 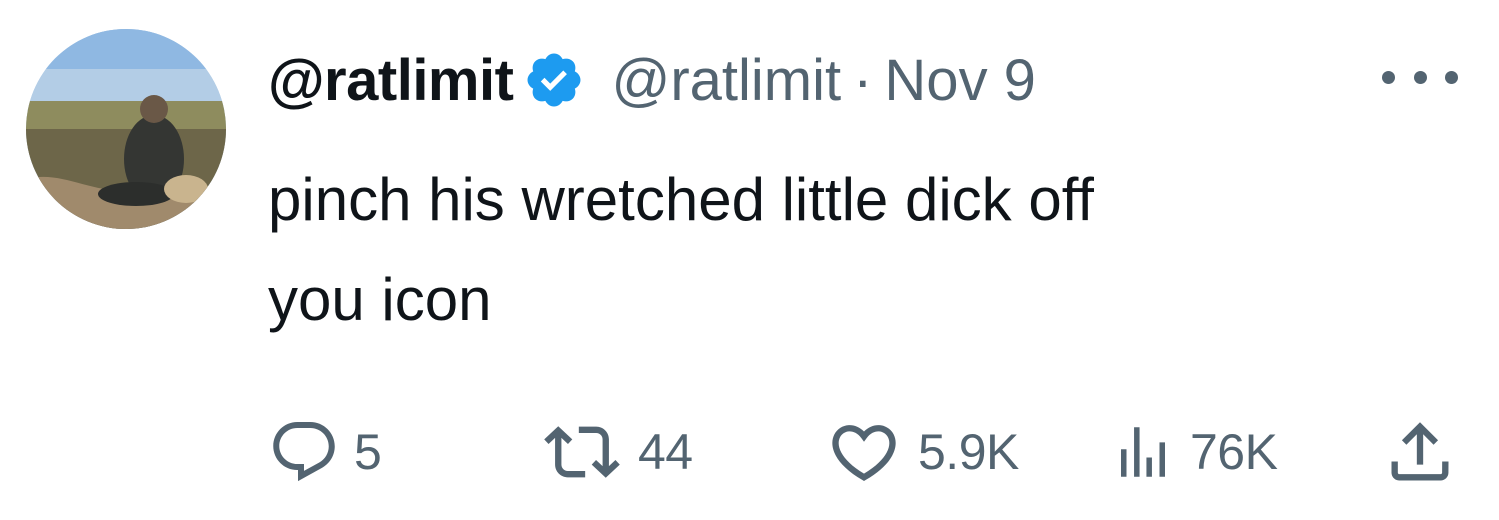 I want to click on retweet-icon, so click(x=582, y=452).